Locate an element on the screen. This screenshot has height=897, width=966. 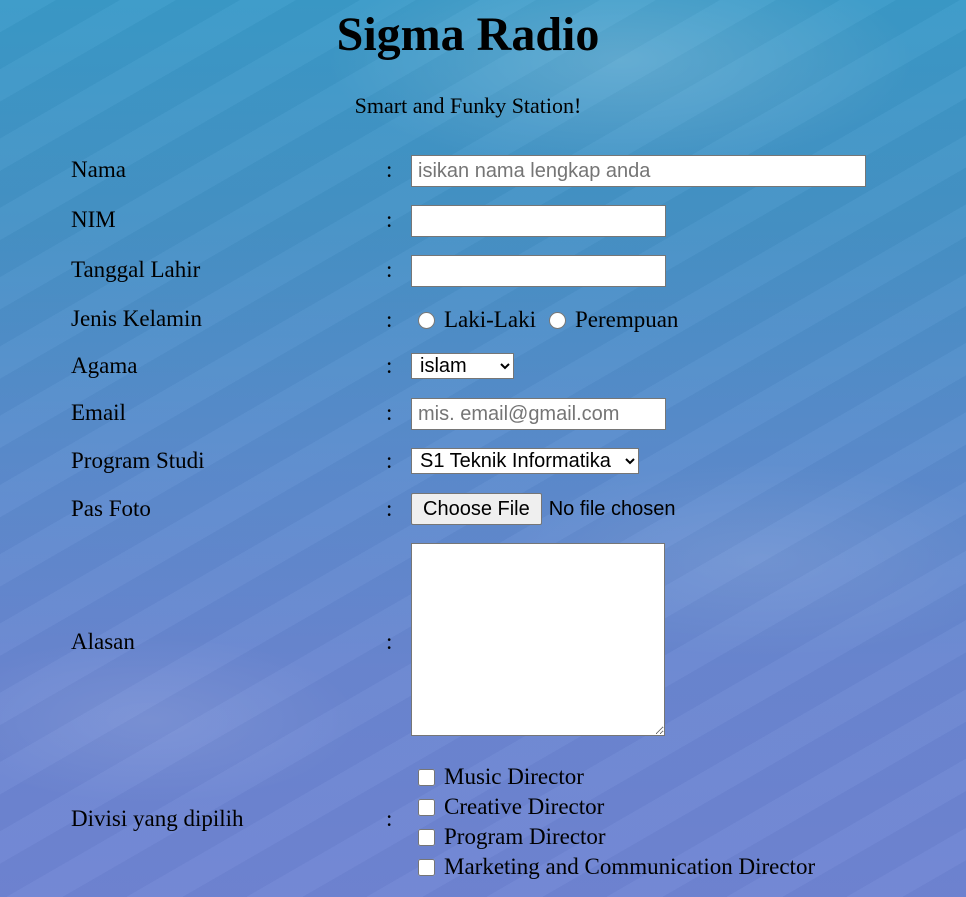
checkbox-label: Creative Director is located at coordinates (524, 806).